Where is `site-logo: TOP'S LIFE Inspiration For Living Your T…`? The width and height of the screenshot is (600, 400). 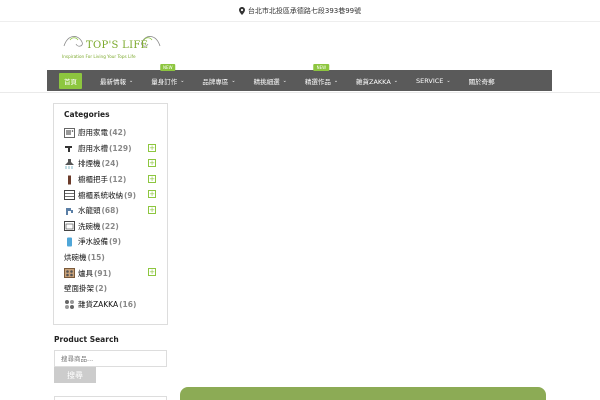
site-logo: TOP'S LIFE Inspiration For Living Your T… is located at coordinates (112, 47).